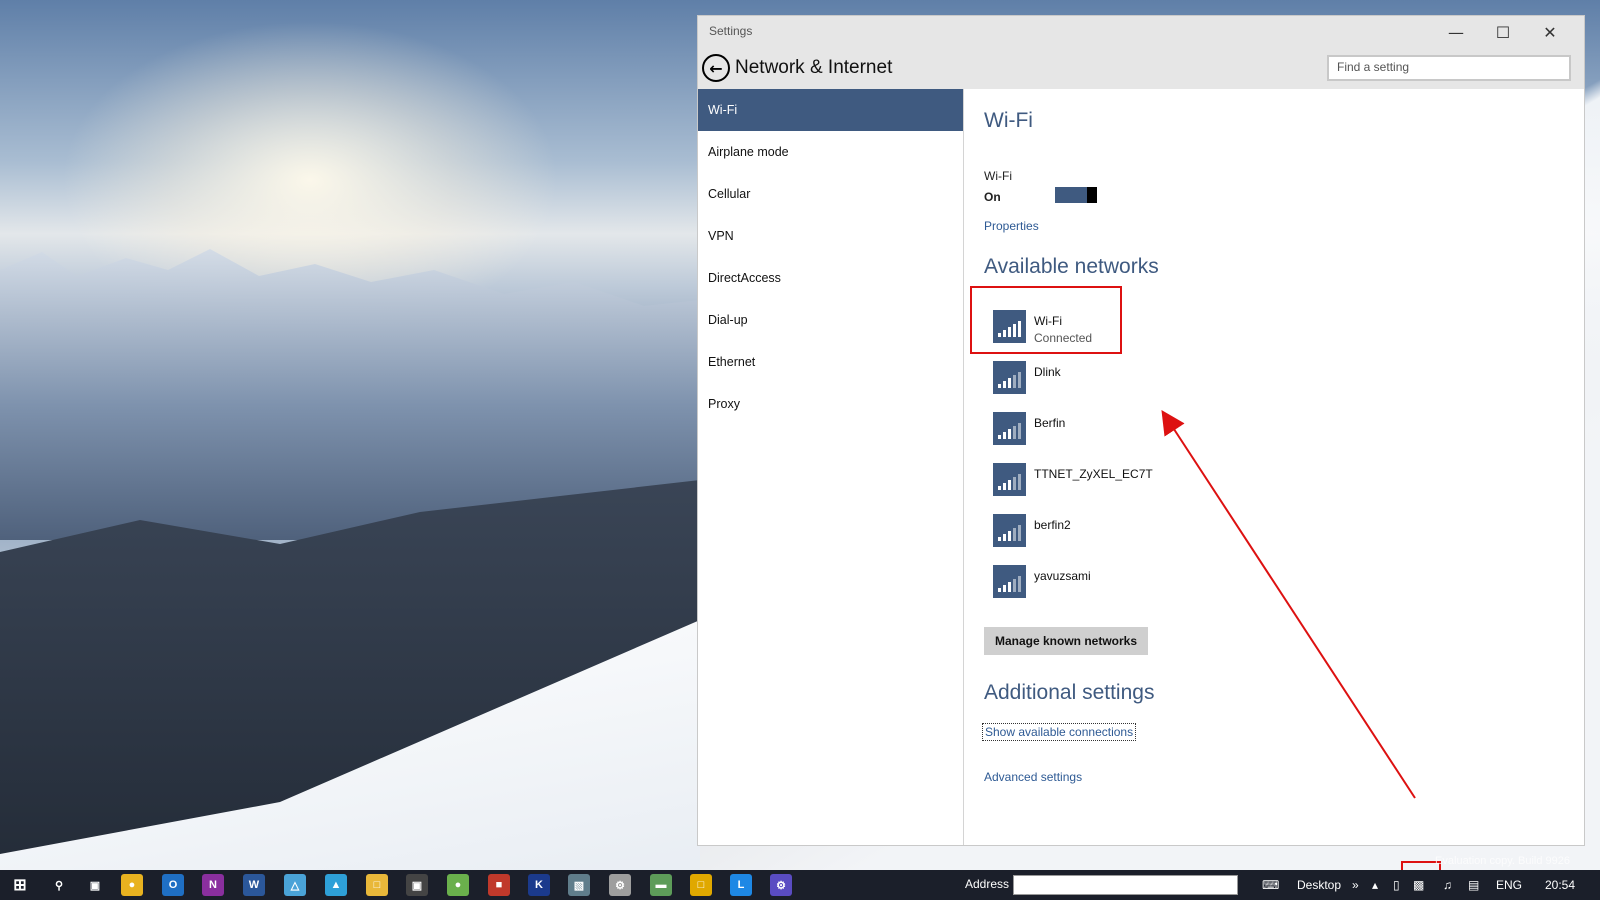 The image size is (1600, 900). I want to click on app-icon-6: K, so click(539, 885).